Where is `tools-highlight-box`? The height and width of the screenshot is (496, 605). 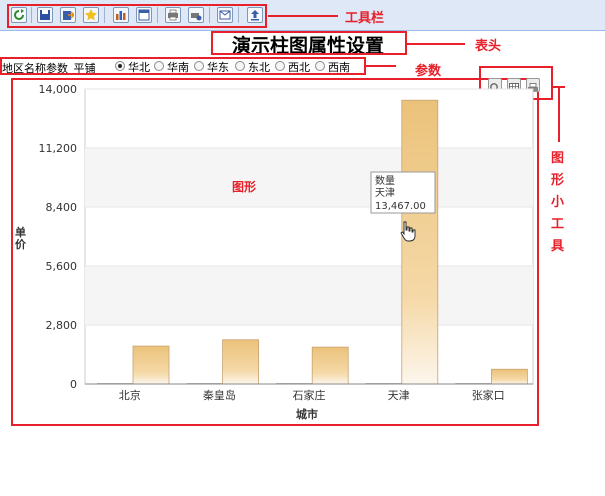
tools-highlight-box is located at coordinates (516, 83).